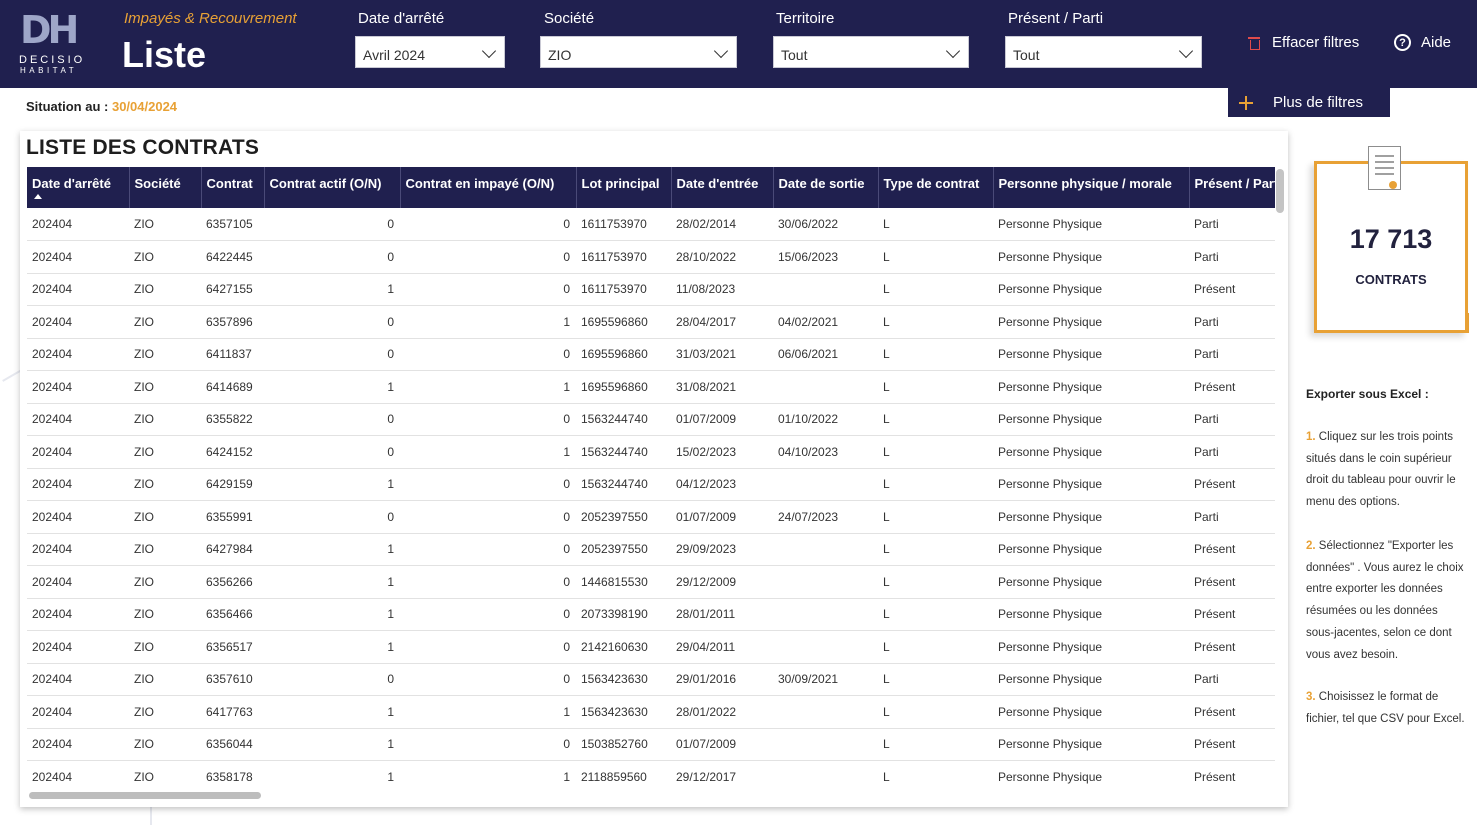  Describe the element at coordinates (638, 52) in the screenshot. I see `societe-dropdown: ZIO` at that location.